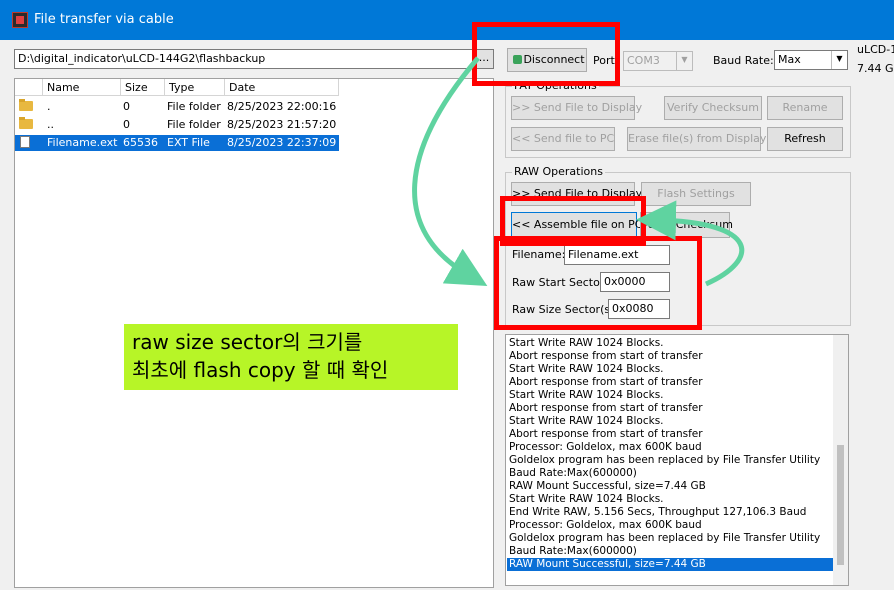 This screenshot has width=894, height=590. Describe the element at coordinates (713, 108) in the screenshot. I see `fat-verify-checksum-button: Verify Checksum` at that location.